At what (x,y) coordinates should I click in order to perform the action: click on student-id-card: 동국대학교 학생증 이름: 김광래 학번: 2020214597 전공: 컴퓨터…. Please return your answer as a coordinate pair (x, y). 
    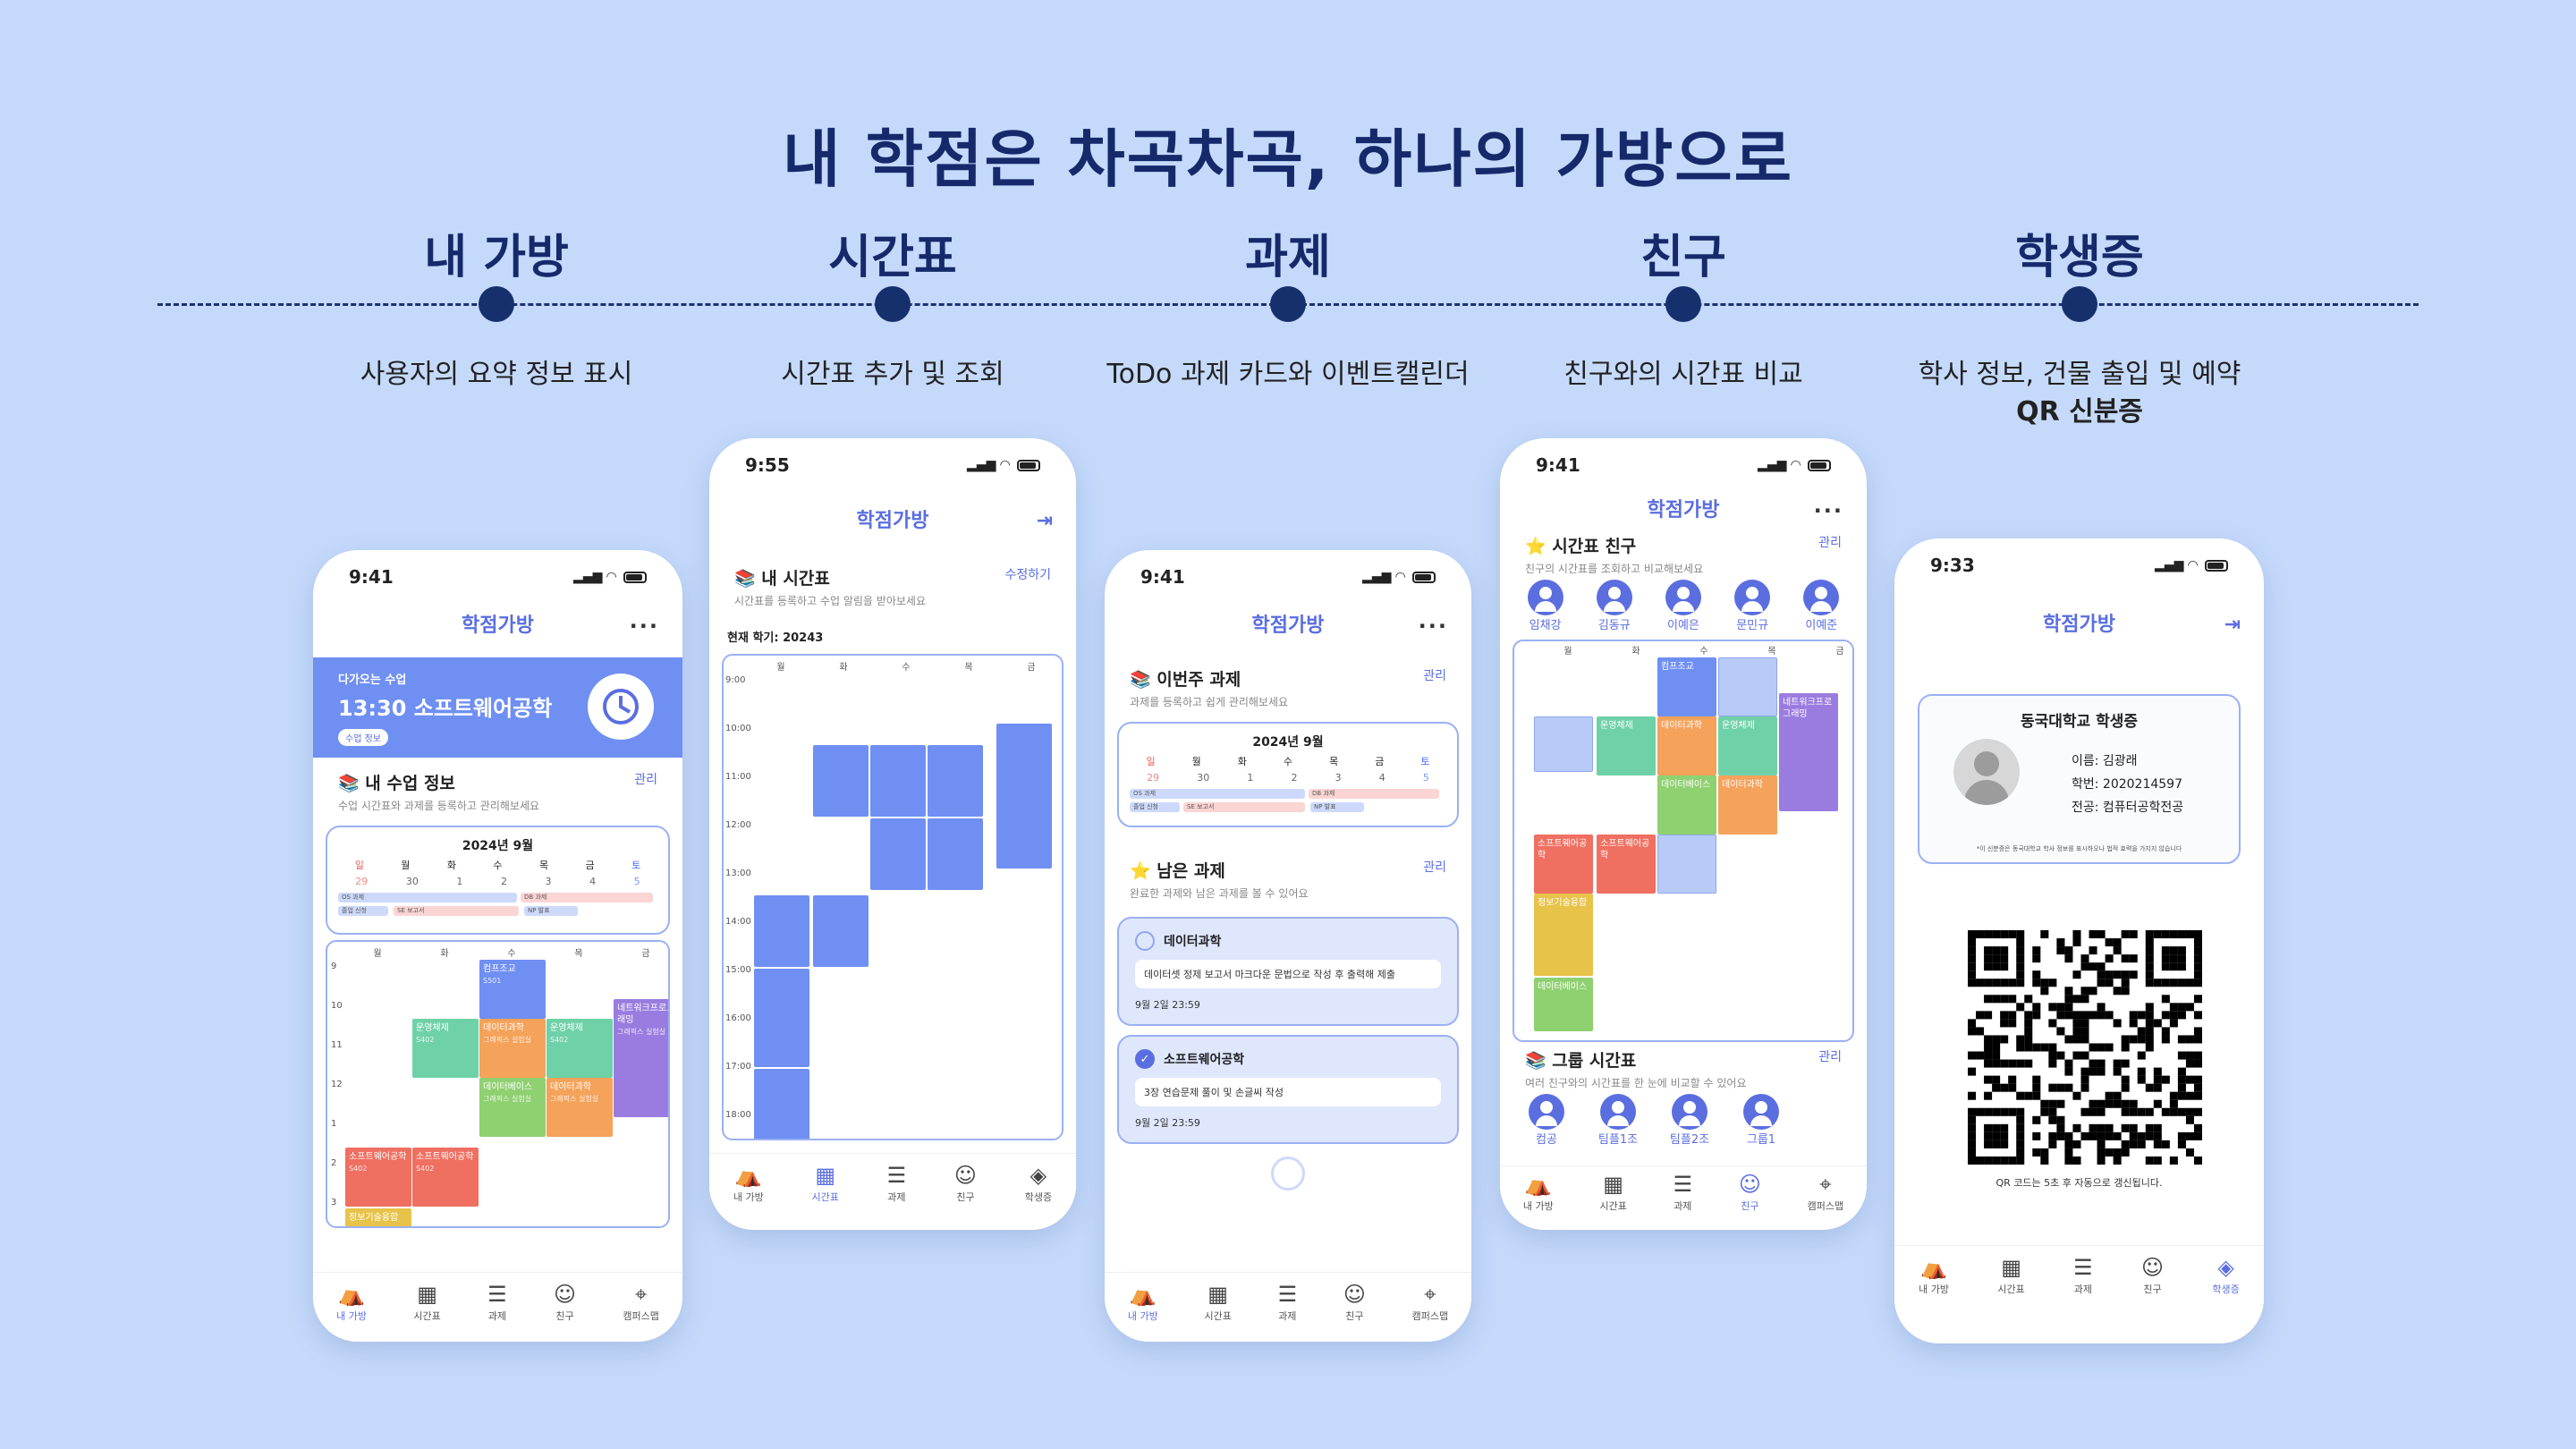
    Looking at the image, I should click on (2079, 779).